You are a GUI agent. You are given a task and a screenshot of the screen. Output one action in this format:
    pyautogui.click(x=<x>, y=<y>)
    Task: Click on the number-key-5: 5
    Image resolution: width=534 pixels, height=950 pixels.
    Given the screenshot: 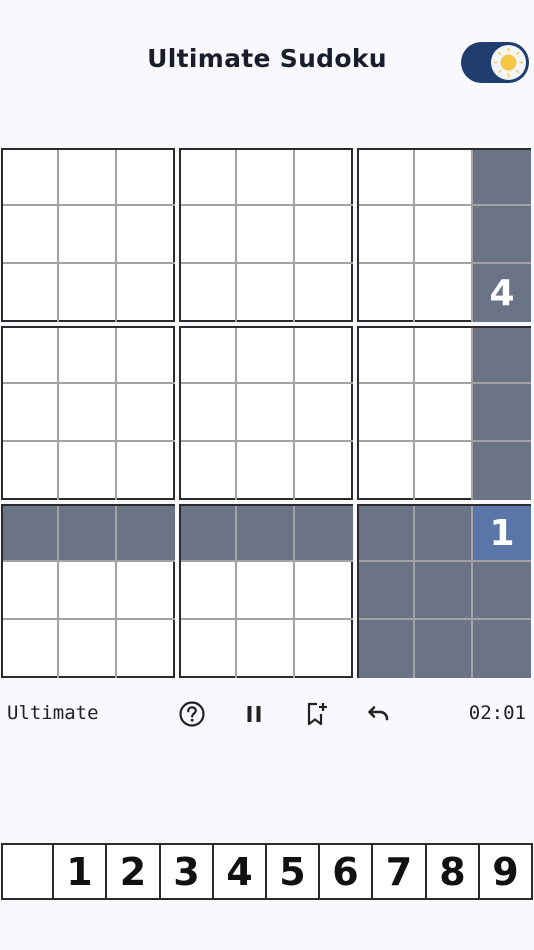 What is the action you would take?
    pyautogui.click(x=292, y=871)
    